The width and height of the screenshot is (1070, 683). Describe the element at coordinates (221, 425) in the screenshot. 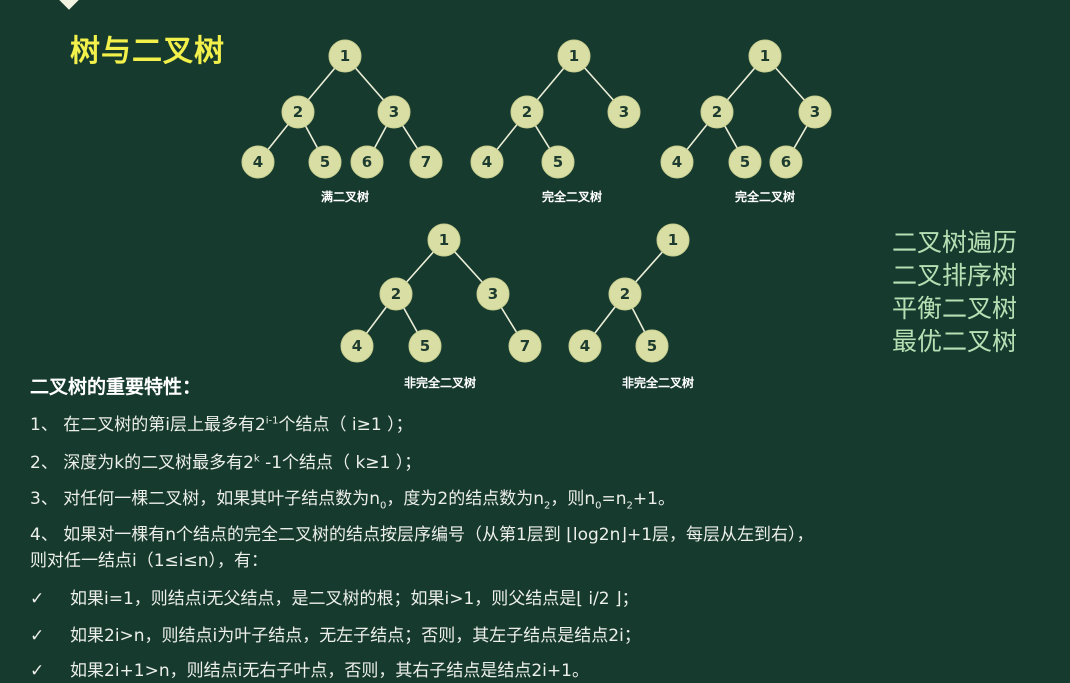

I see `property-1: 1、 在二叉树的第i层上最多有2i-1个结点（ i≥1 ）；` at that location.